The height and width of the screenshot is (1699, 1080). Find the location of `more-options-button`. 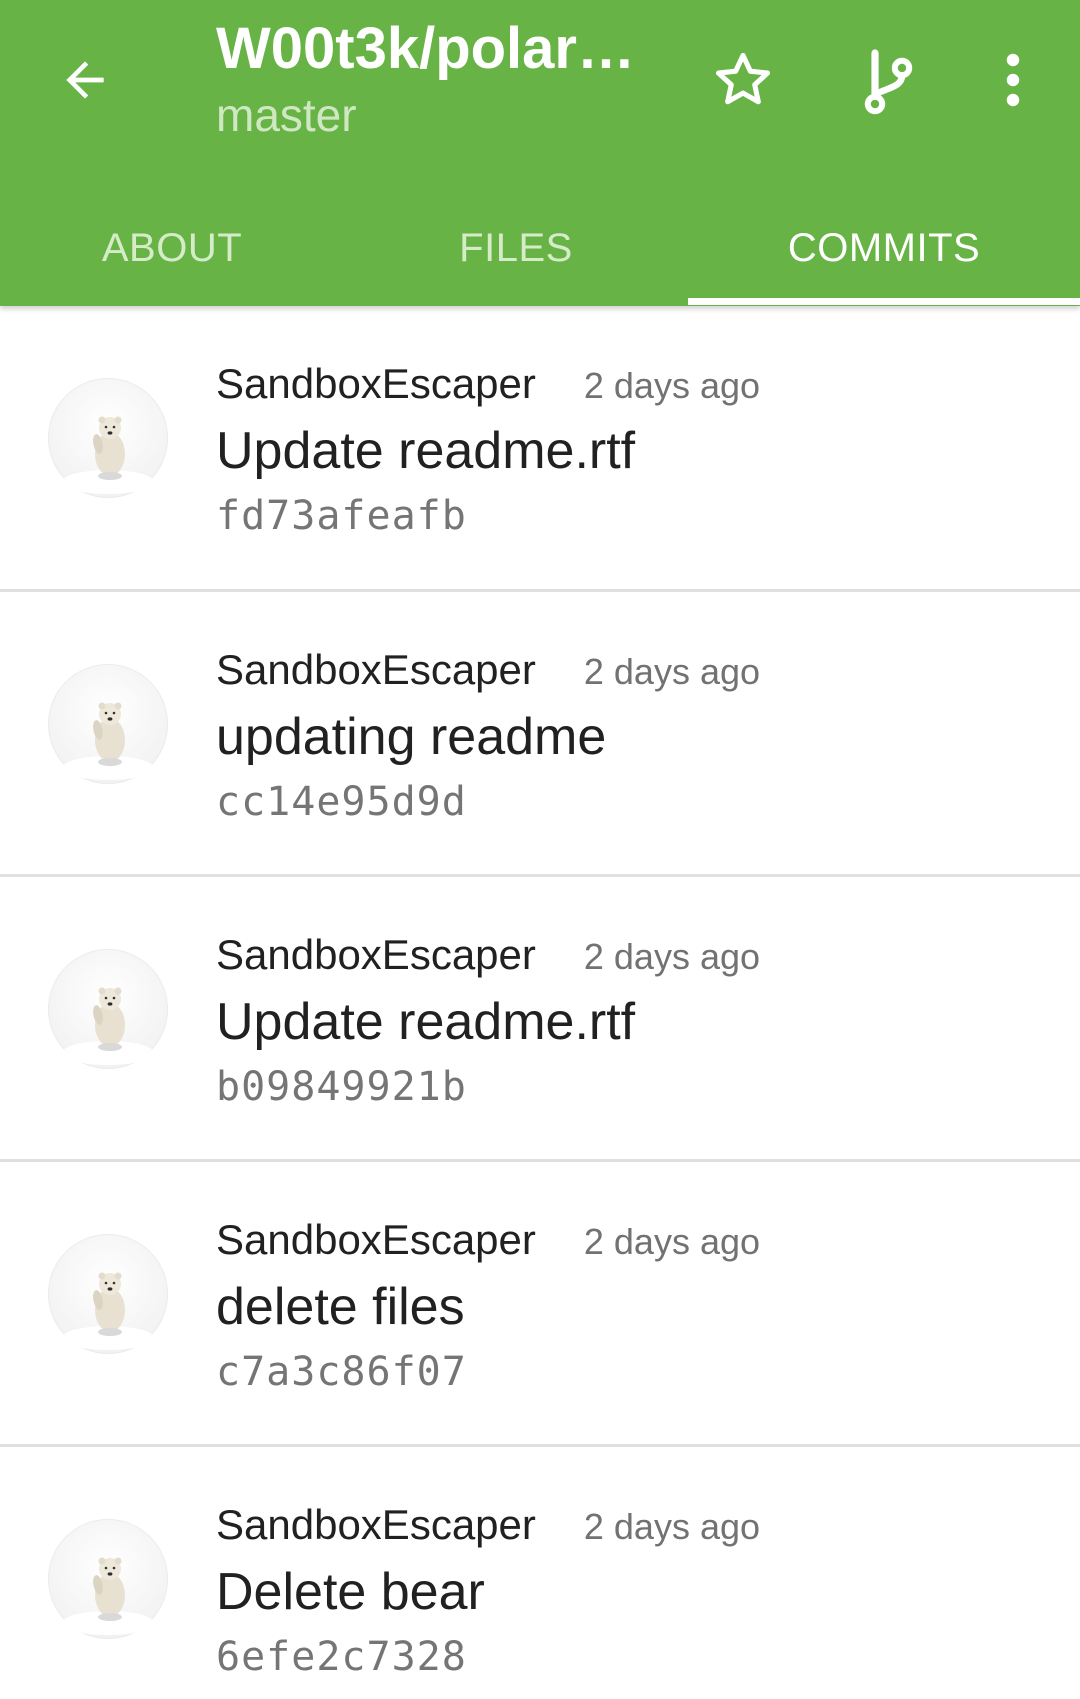

more-options-button is located at coordinates (1013, 80).